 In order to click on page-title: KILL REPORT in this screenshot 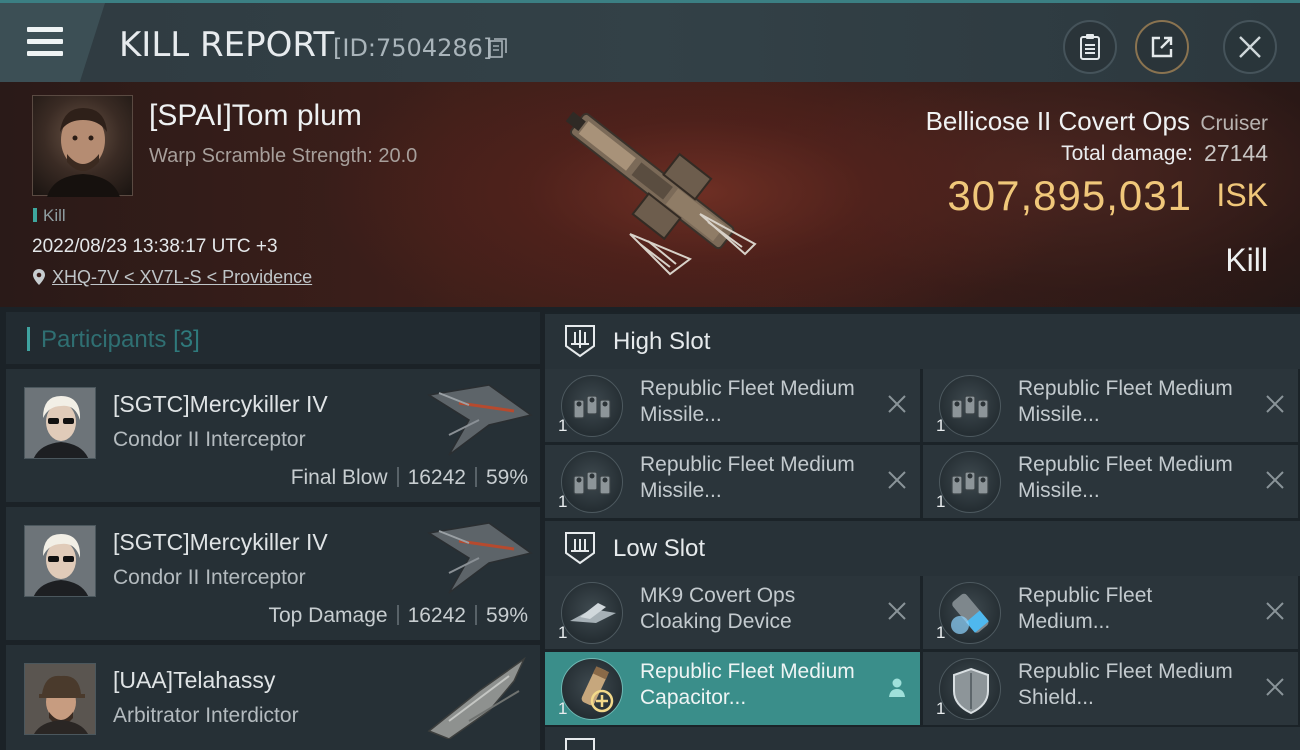, I will do `click(227, 45)`.